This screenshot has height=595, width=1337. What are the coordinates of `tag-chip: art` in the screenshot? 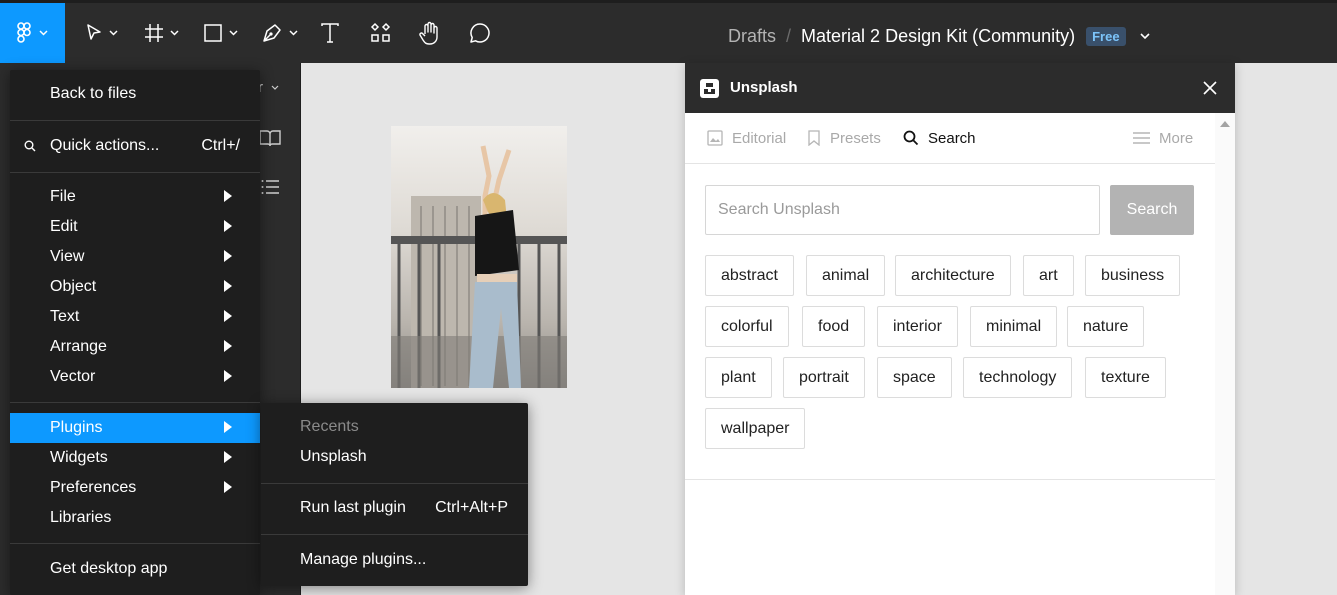 It's located at (1048, 275).